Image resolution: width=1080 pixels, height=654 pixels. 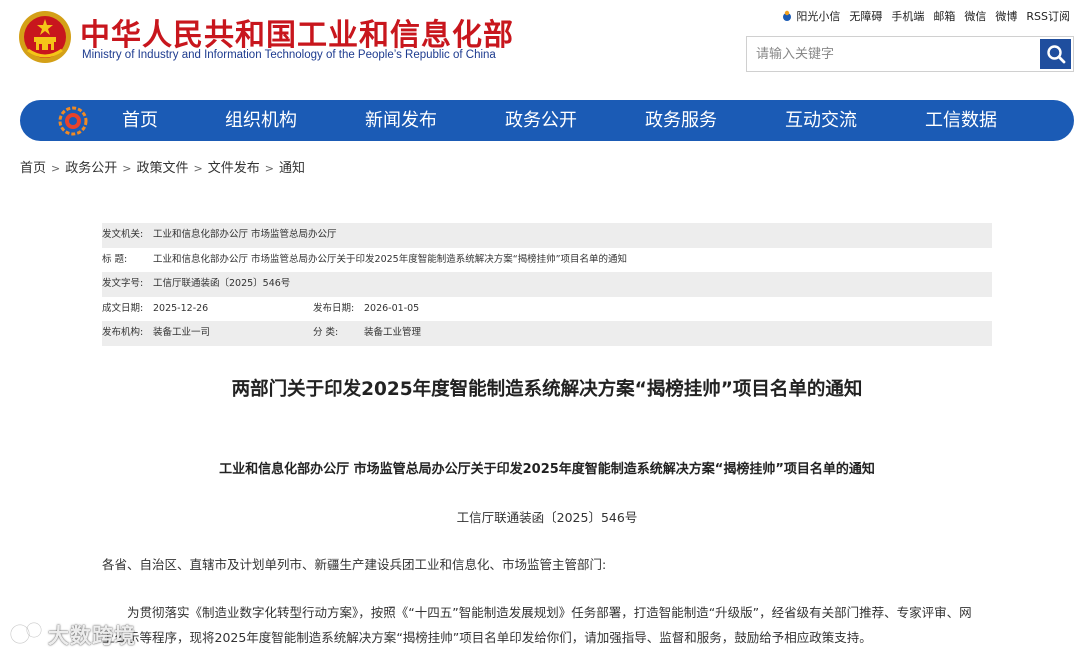 What do you see at coordinates (123, 284) in the screenshot?
I see `docno-label: 发文字号:` at bounding box center [123, 284].